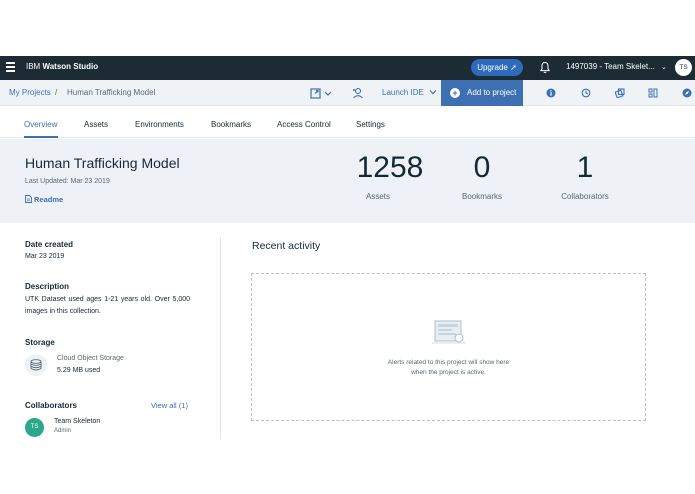  I want to click on collaborators-count-label: Collaborators, so click(585, 196).